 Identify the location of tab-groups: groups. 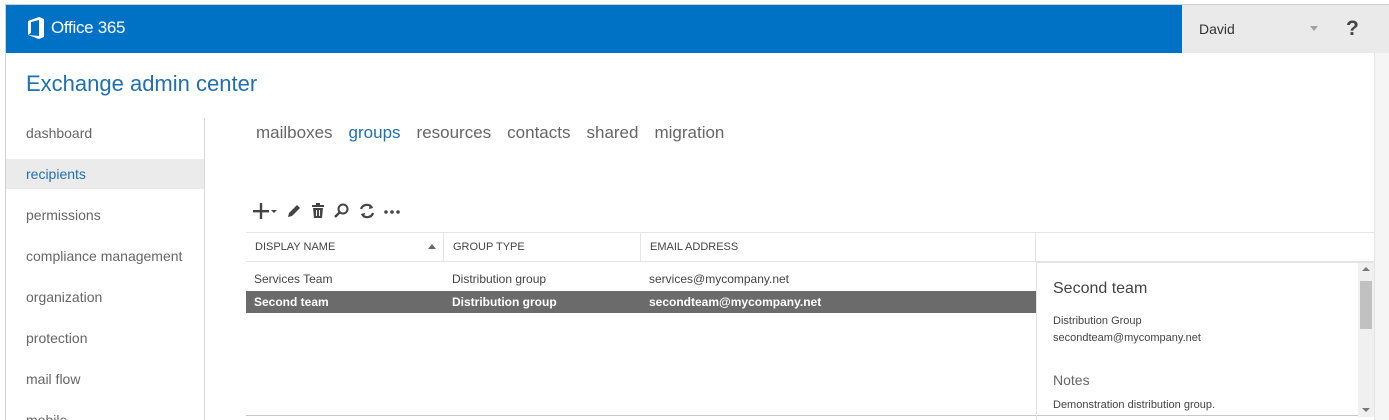
(375, 133).